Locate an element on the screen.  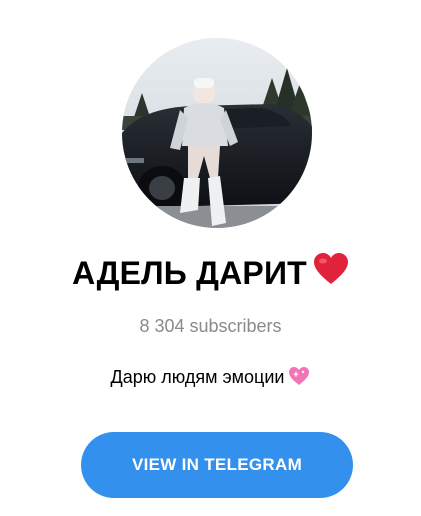
subscriber-count: 8 304 subscribers is located at coordinates (210, 326).